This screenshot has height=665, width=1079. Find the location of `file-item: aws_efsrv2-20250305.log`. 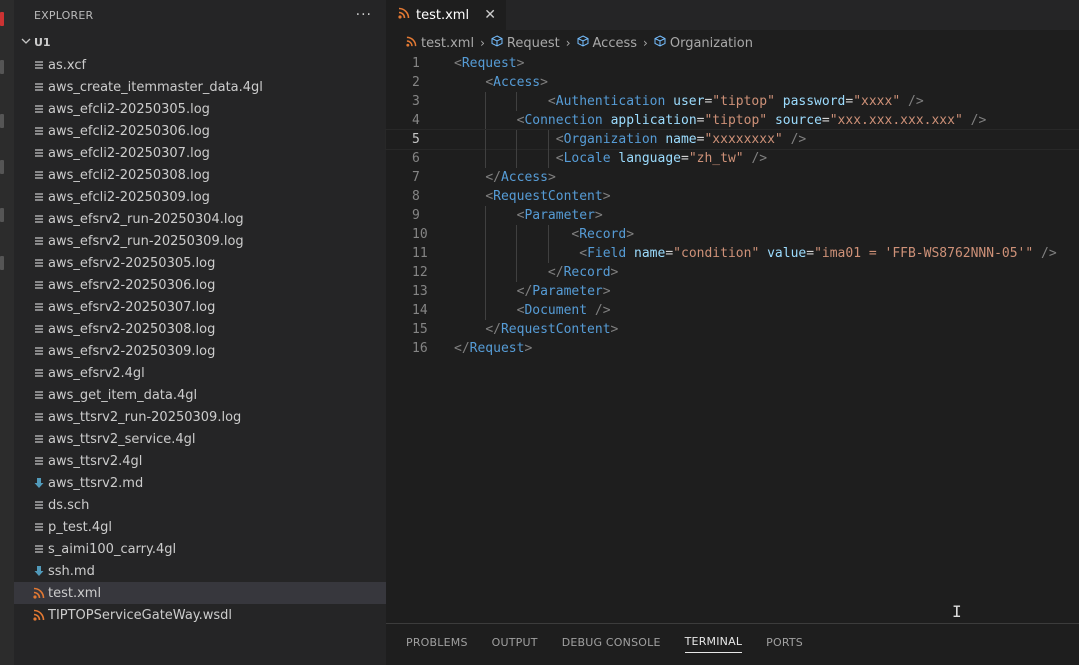

file-item: aws_efsrv2-20250305.log is located at coordinates (200, 263).